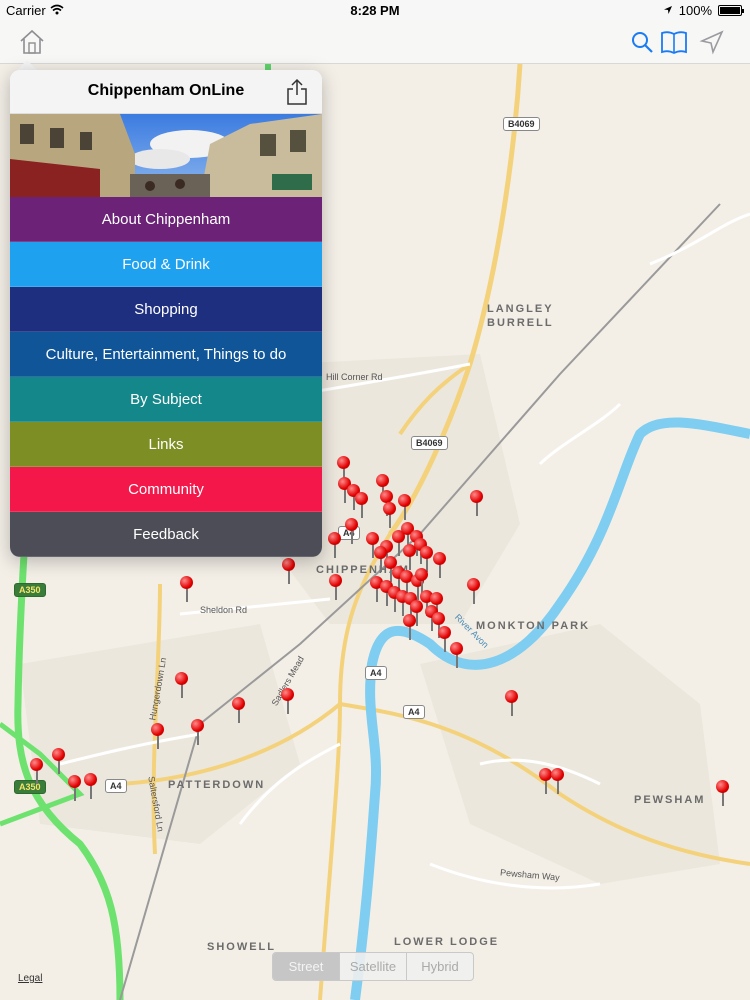 Image resolution: width=750 pixels, height=1000 pixels. I want to click on road-label: Hill Corner Rd, so click(354, 377).